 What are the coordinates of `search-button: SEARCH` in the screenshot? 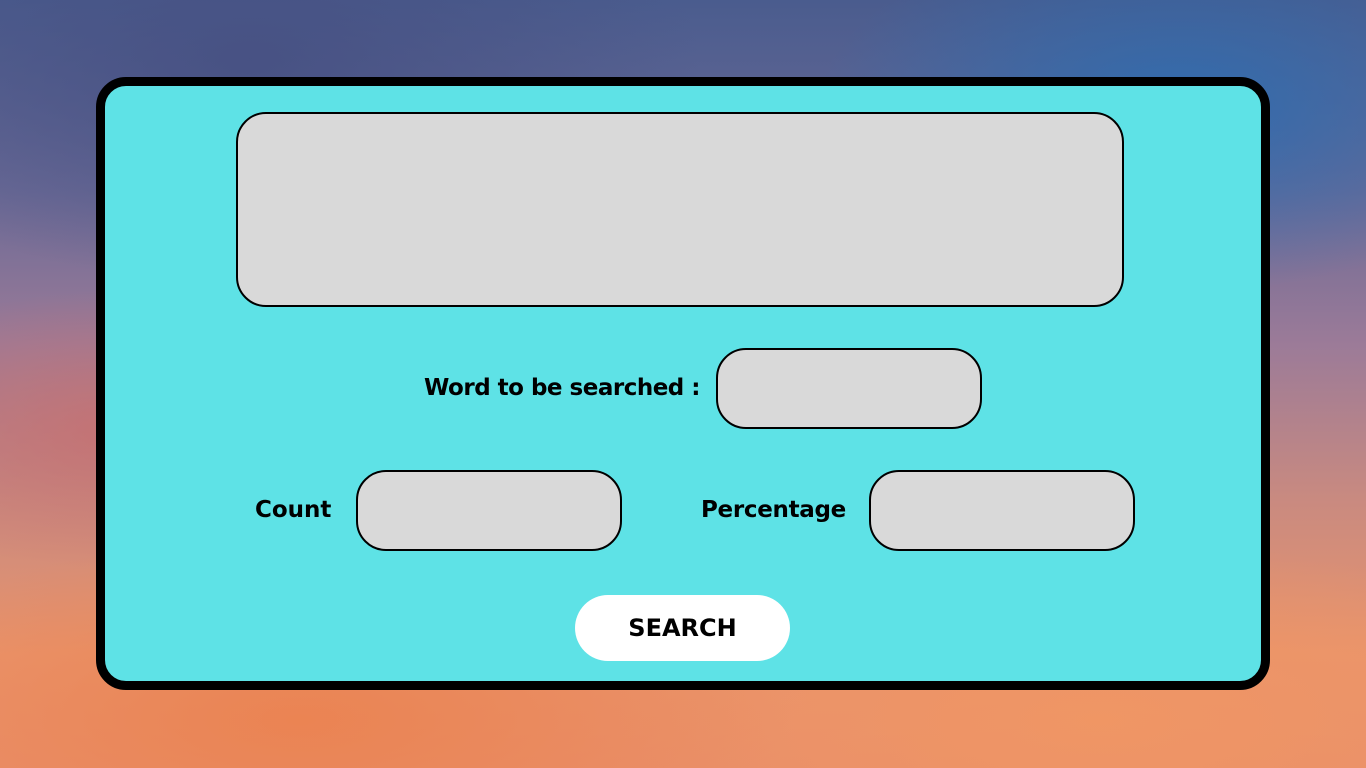 It's located at (682, 628).